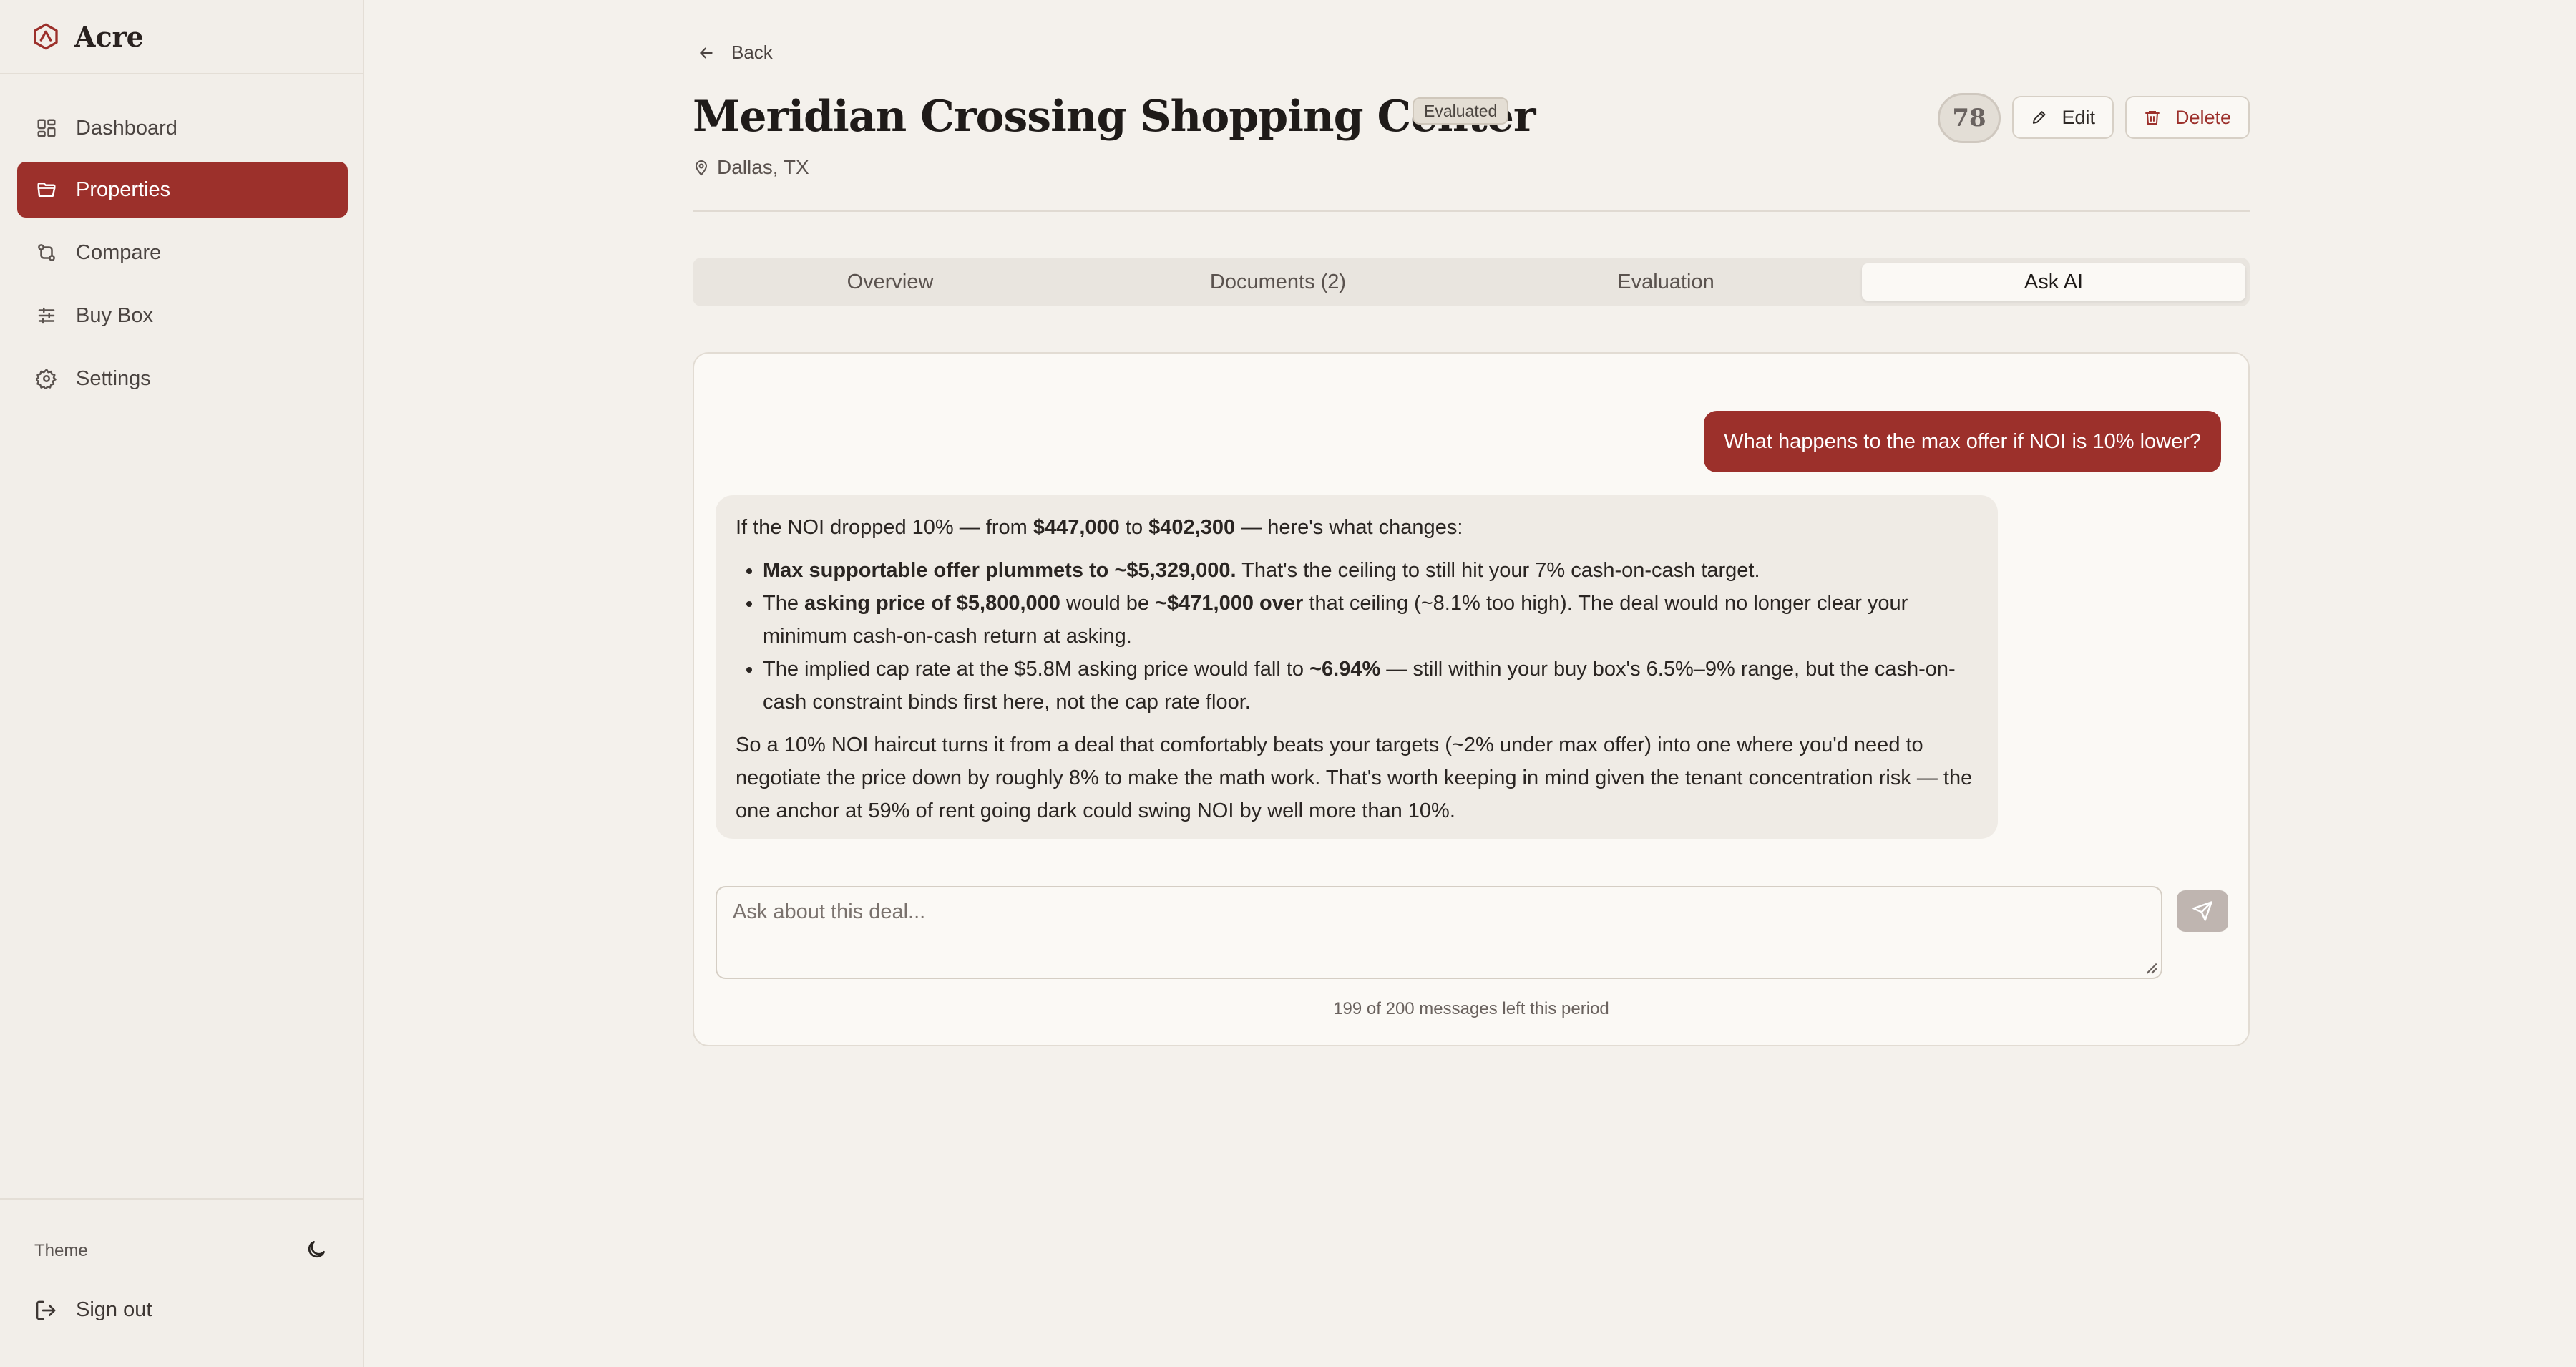 Image resolution: width=2576 pixels, height=1367 pixels. I want to click on header-divider, so click(1471, 211).